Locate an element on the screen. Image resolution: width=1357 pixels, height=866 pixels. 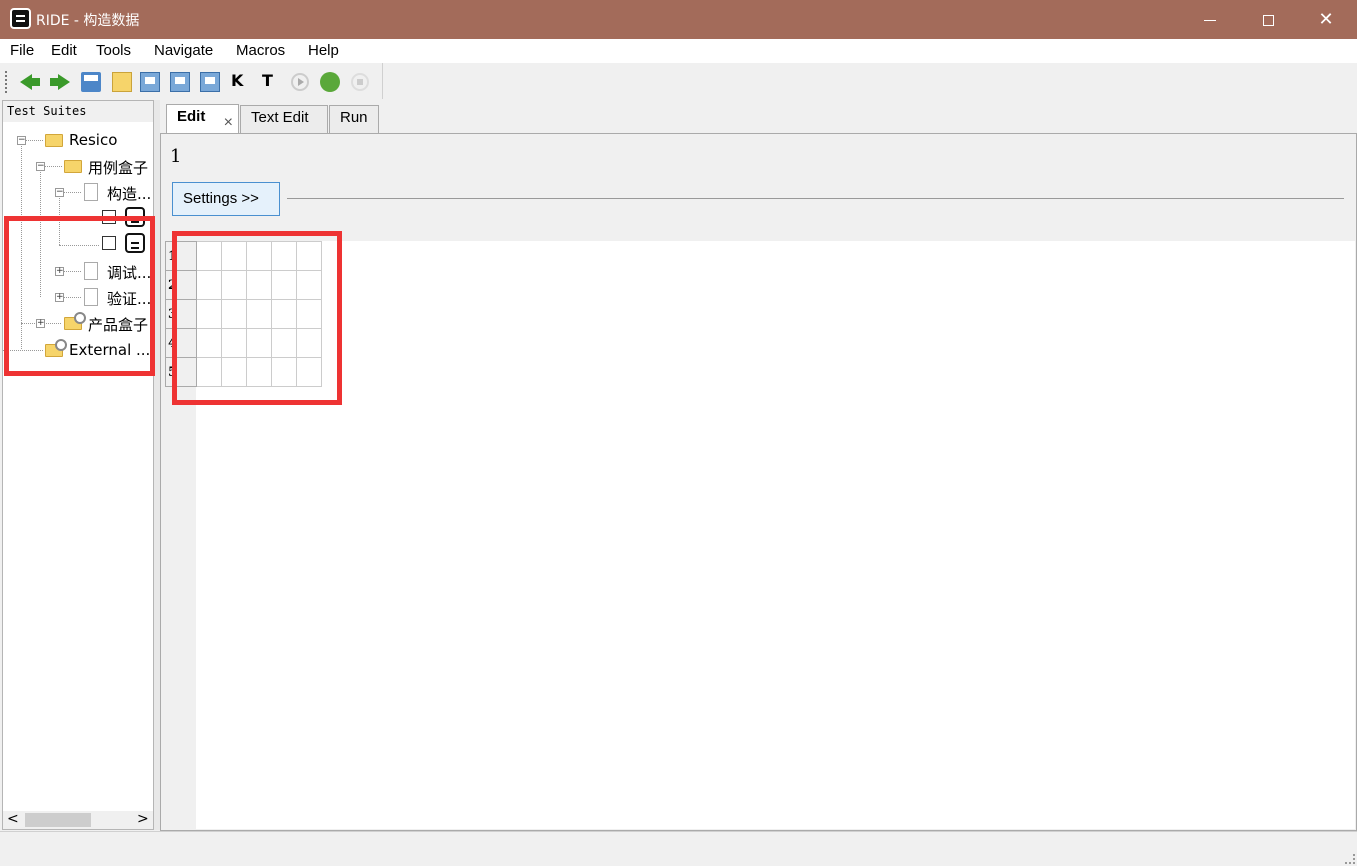
tab-text-edit: Text Edit is located at coordinates (284, 119).